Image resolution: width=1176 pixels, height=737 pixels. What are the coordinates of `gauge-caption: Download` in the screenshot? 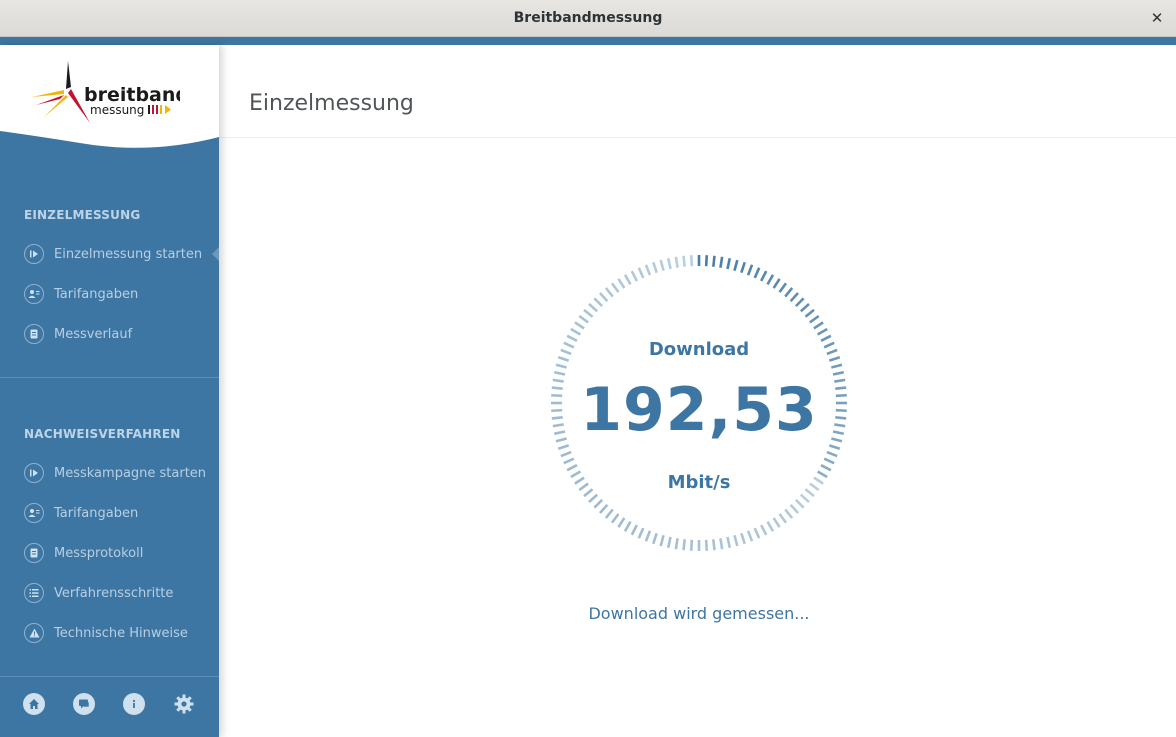 It's located at (699, 349).